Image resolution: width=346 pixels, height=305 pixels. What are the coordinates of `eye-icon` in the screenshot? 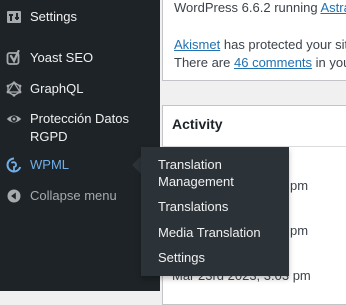 It's located at (14, 119).